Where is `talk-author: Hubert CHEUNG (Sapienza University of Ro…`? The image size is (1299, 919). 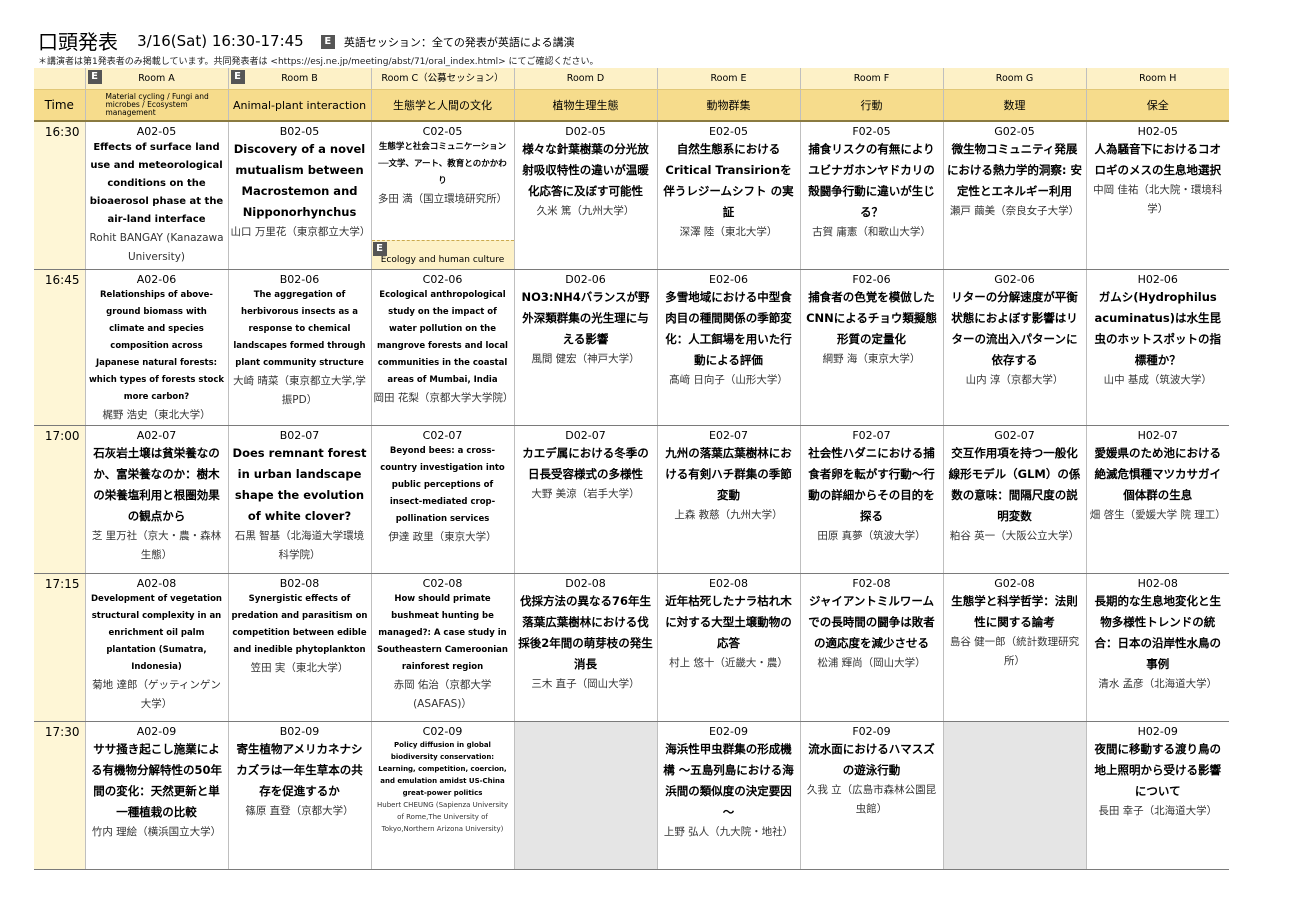 talk-author: Hubert CHEUNG (Sapienza University of Ro… is located at coordinates (442, 817).